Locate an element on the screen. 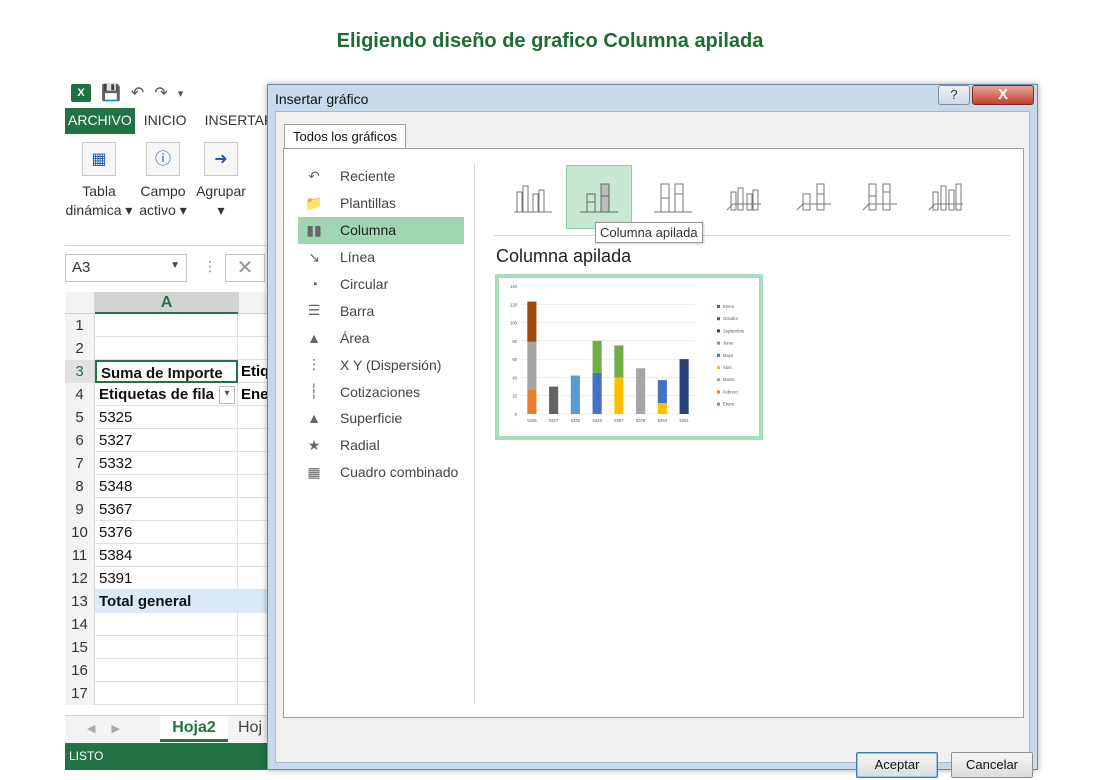 The image size is (1100, 780). row-header: 10 is located at coordinates (80, 532).